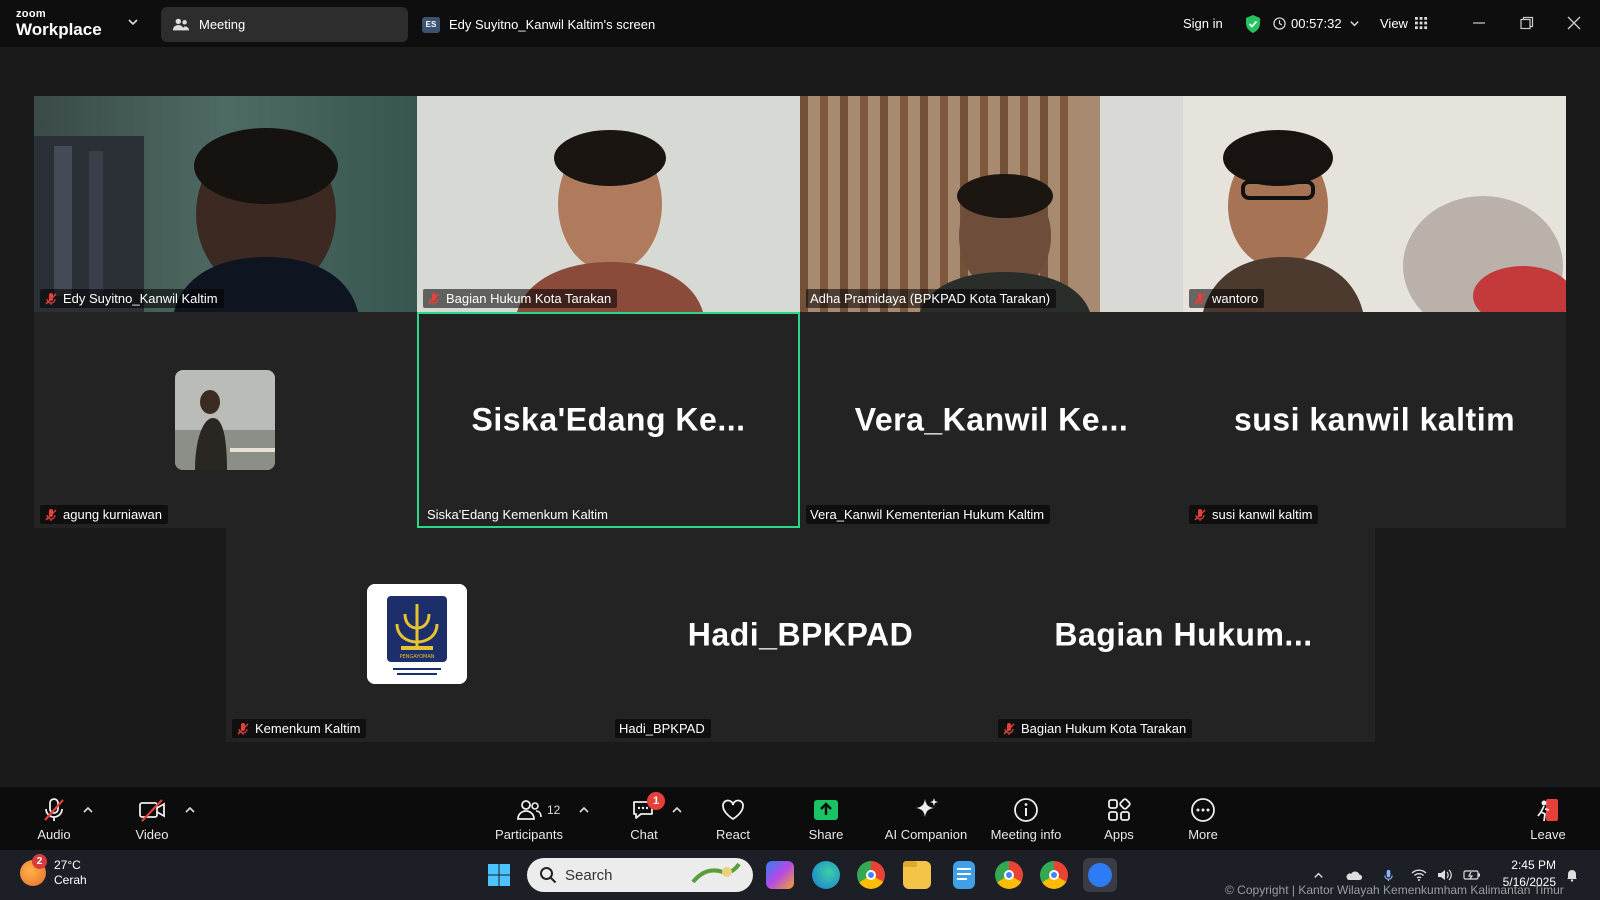 The width and height of the screenshot is (1600, 900). Describe the element at coordinates (1394, 23) in the screenshot. I see `view-label: View` at that location.